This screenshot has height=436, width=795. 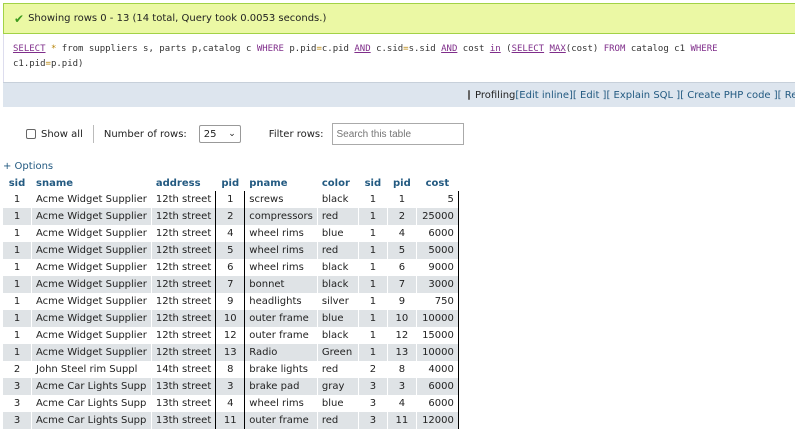 I want to click on table-cell-pid: 11, so click(x=230, y=420).